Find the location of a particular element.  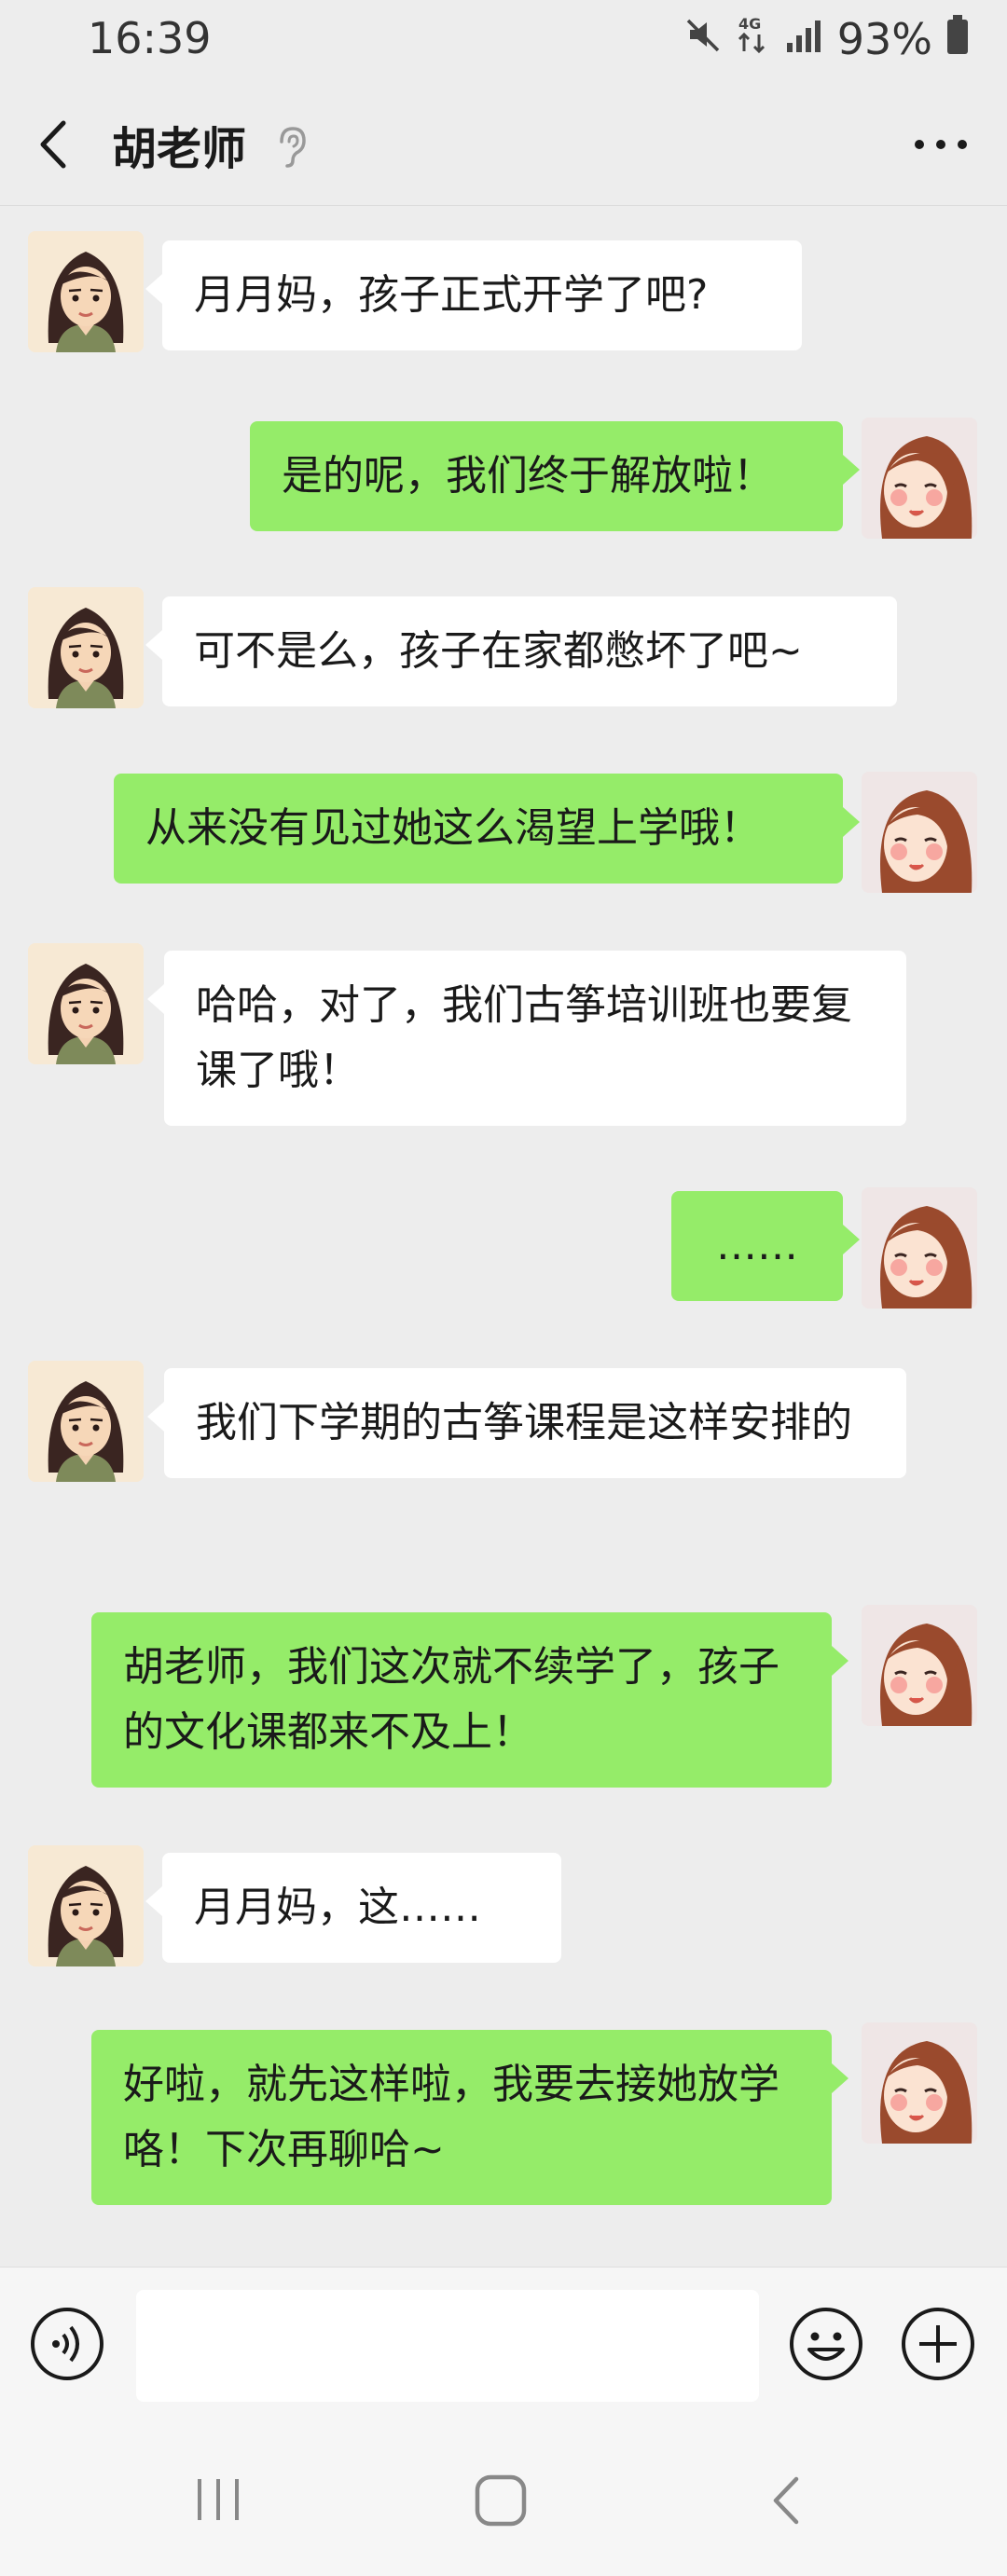

more-icon is located at coordinates (941, 144).